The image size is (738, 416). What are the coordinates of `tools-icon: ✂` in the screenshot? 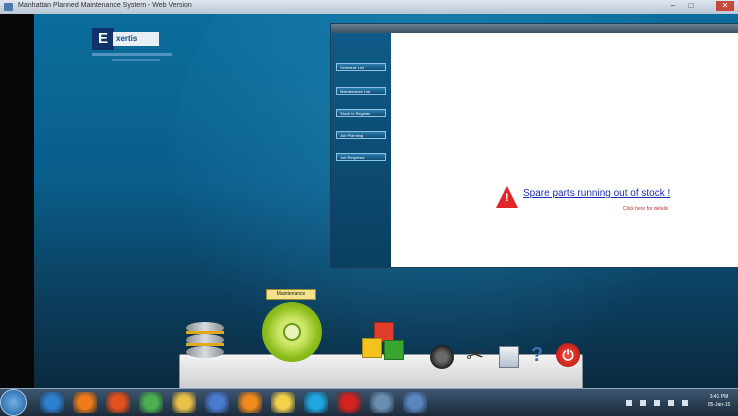 It's located at (477, 355).